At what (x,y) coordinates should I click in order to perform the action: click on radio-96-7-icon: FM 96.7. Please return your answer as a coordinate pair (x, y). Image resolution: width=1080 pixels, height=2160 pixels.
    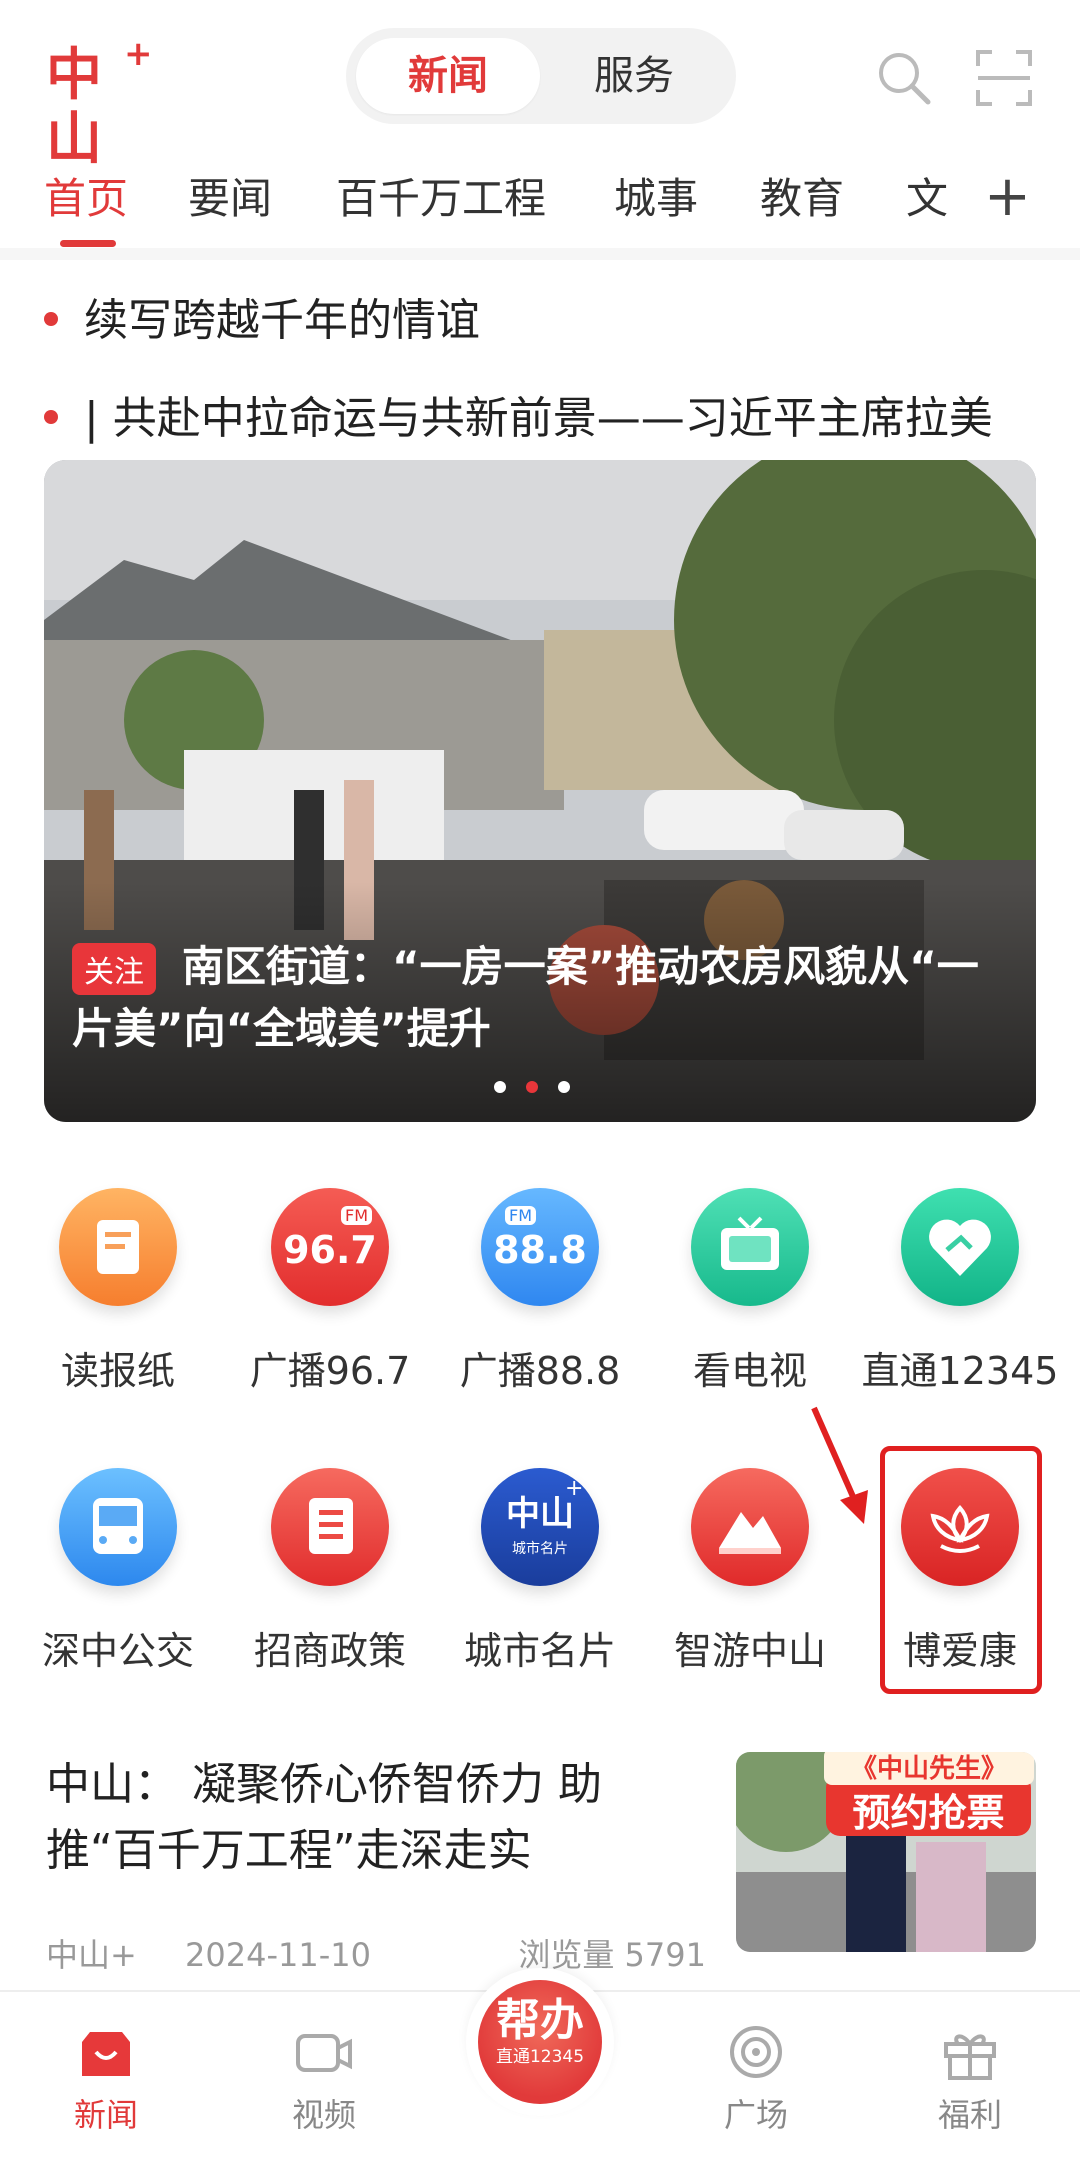
    Looking at the image, I should click on (330, 1247).